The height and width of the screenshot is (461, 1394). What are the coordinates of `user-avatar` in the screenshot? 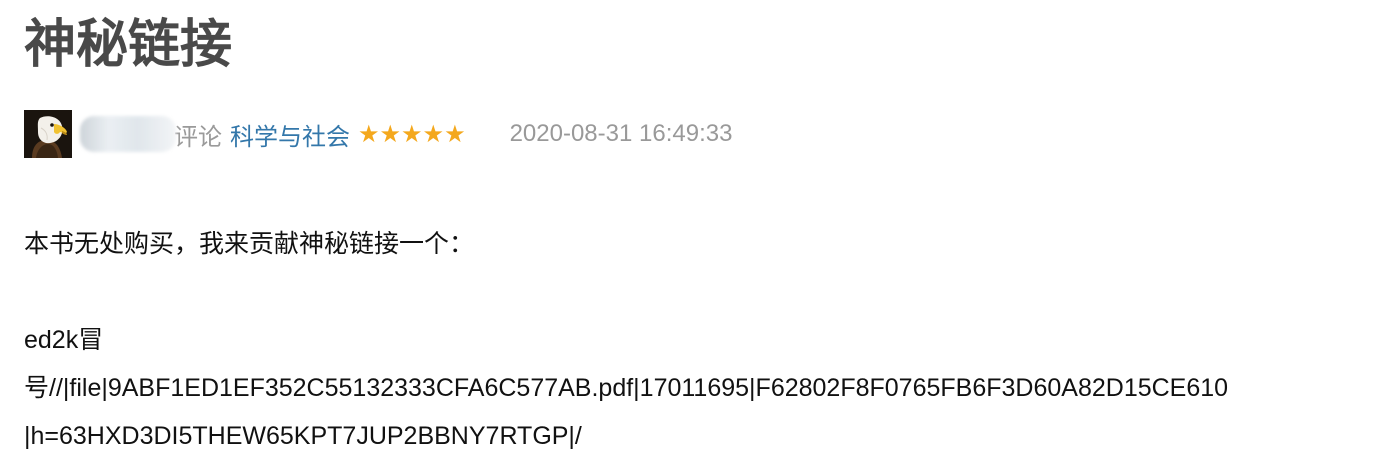 It's located at (48, 134).